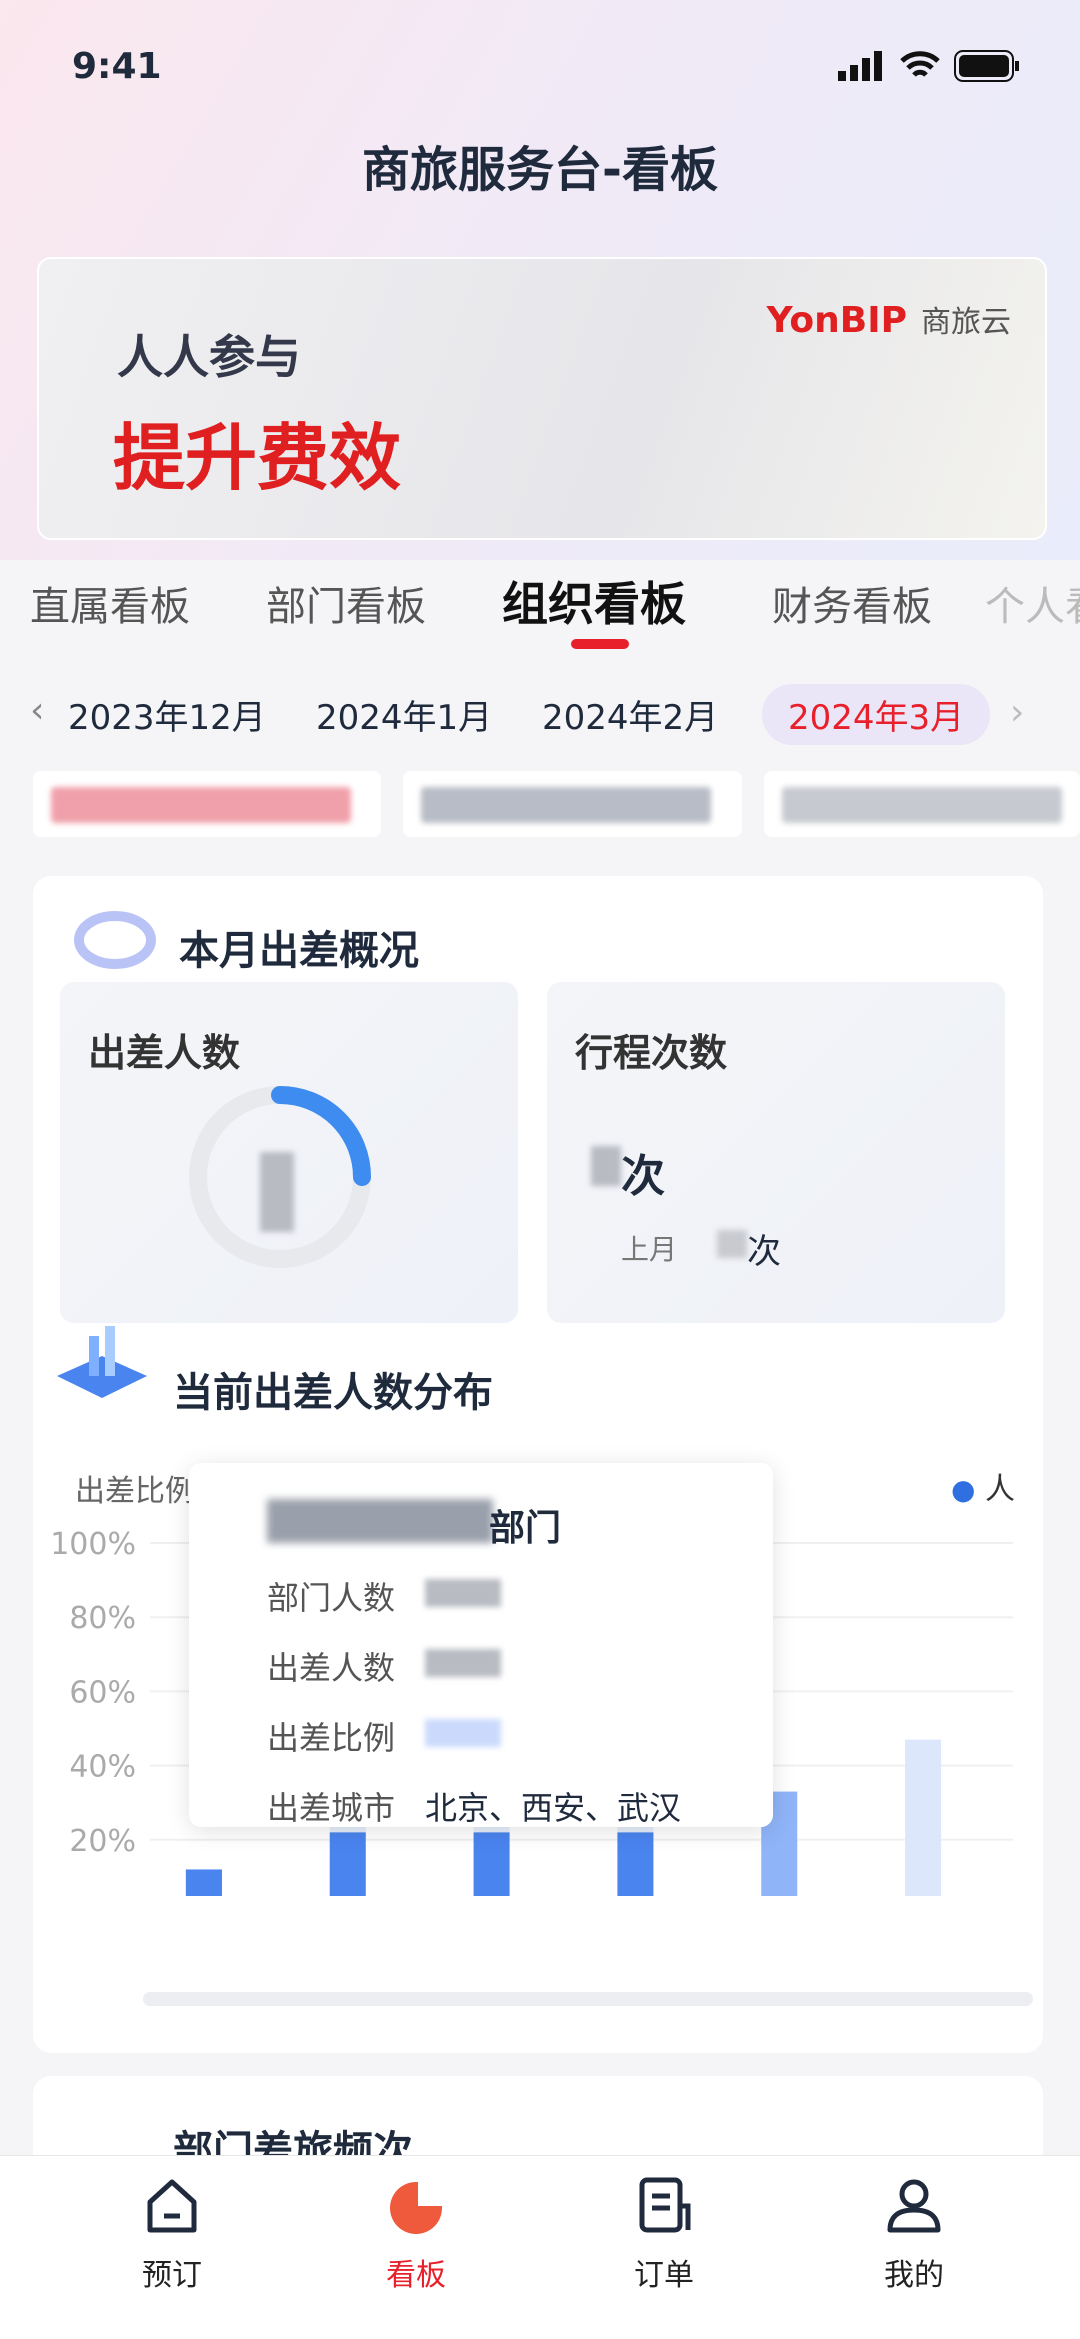 The image size is (1080, 2339). I want to click on page-title: 商旅服务台-看板, so click(540, 170).